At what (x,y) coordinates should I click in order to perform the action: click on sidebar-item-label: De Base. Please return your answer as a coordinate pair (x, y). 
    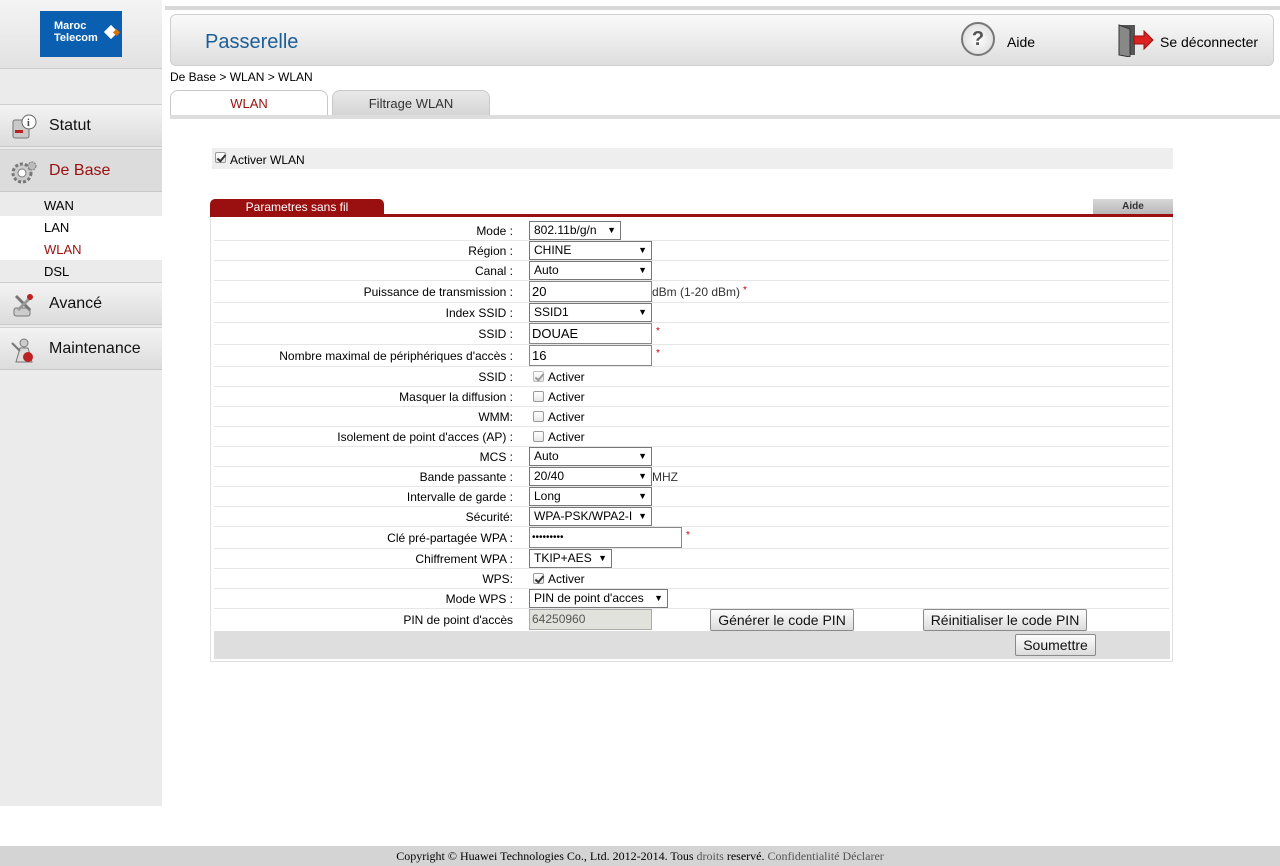
    Looking at the image, I should click on (80, 170).